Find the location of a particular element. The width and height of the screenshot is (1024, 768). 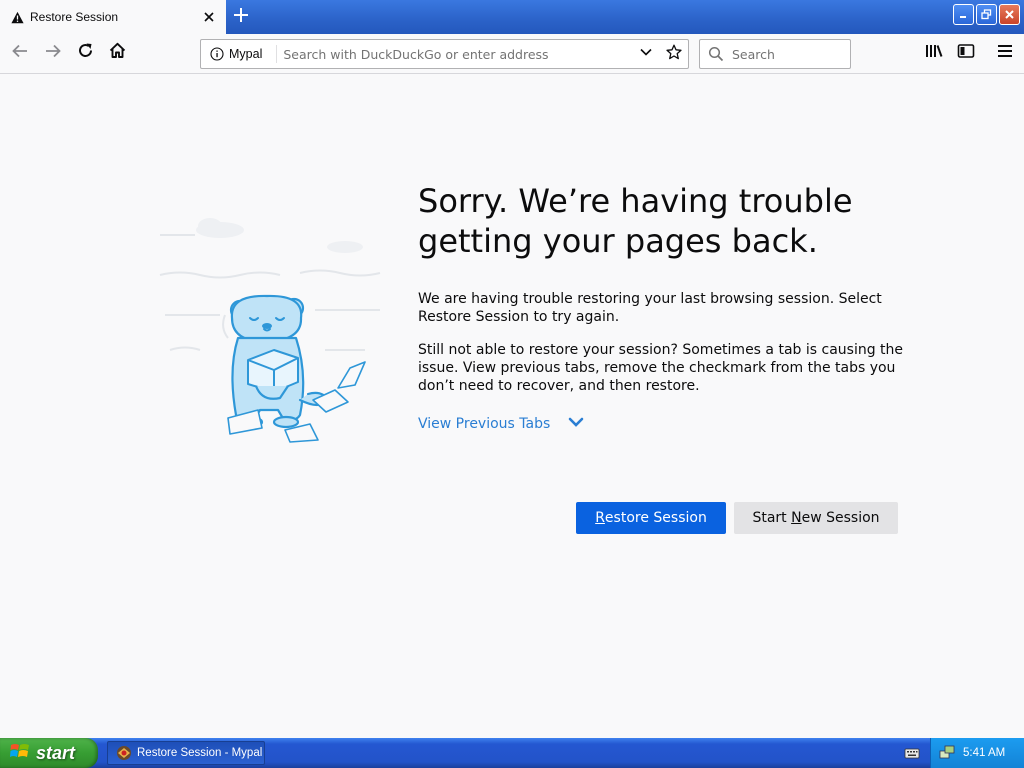

plus-icon is located at coordinates (241, 17).